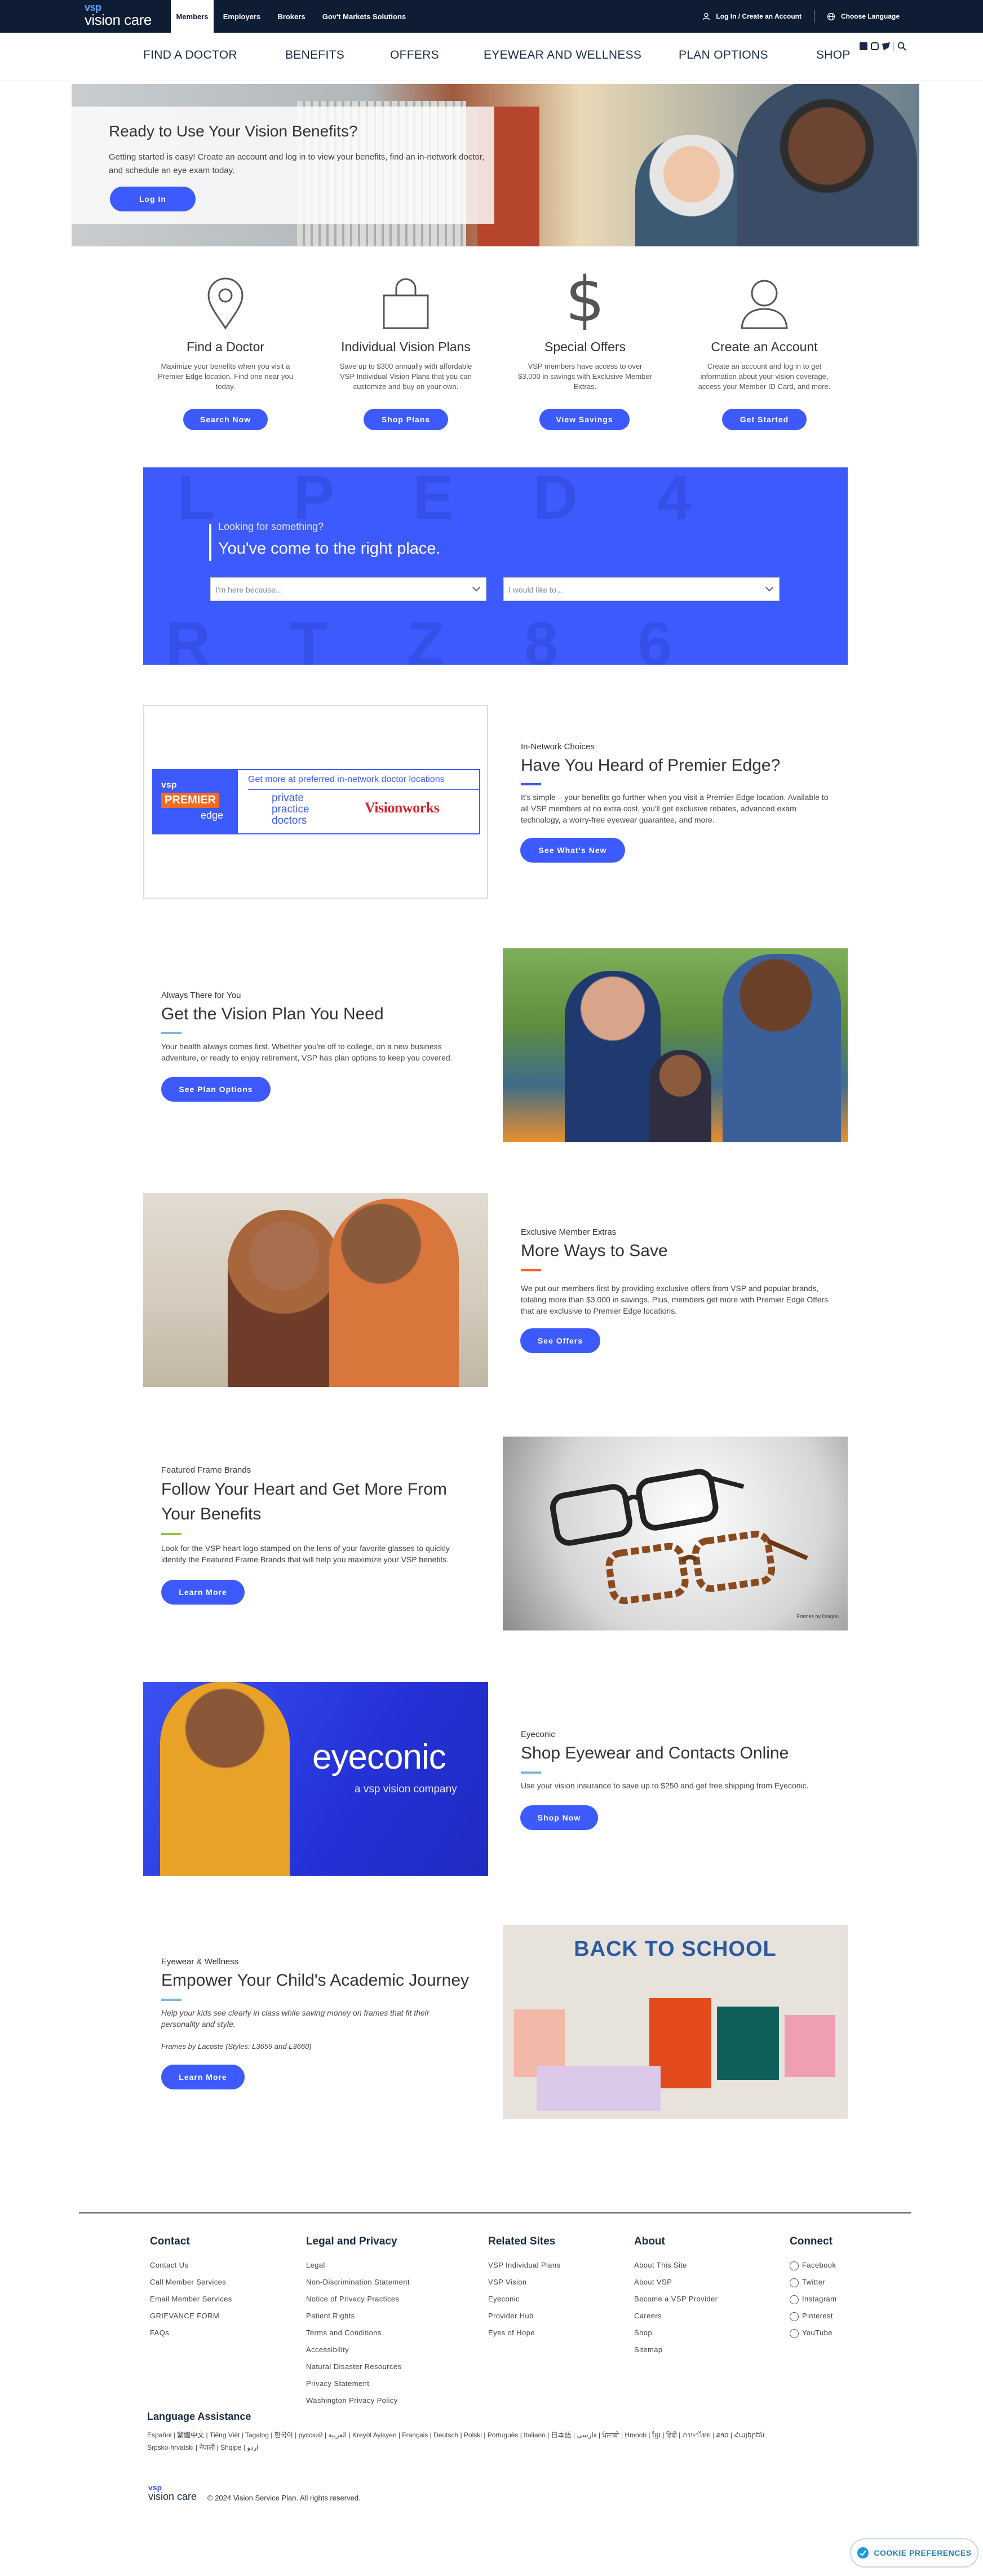 The height and width of the screenshot is (2576, 983). Describe the element at coordinates (524, 2265) in the screenshot. I see `footer-link: VSP Individual Plans` at that location.